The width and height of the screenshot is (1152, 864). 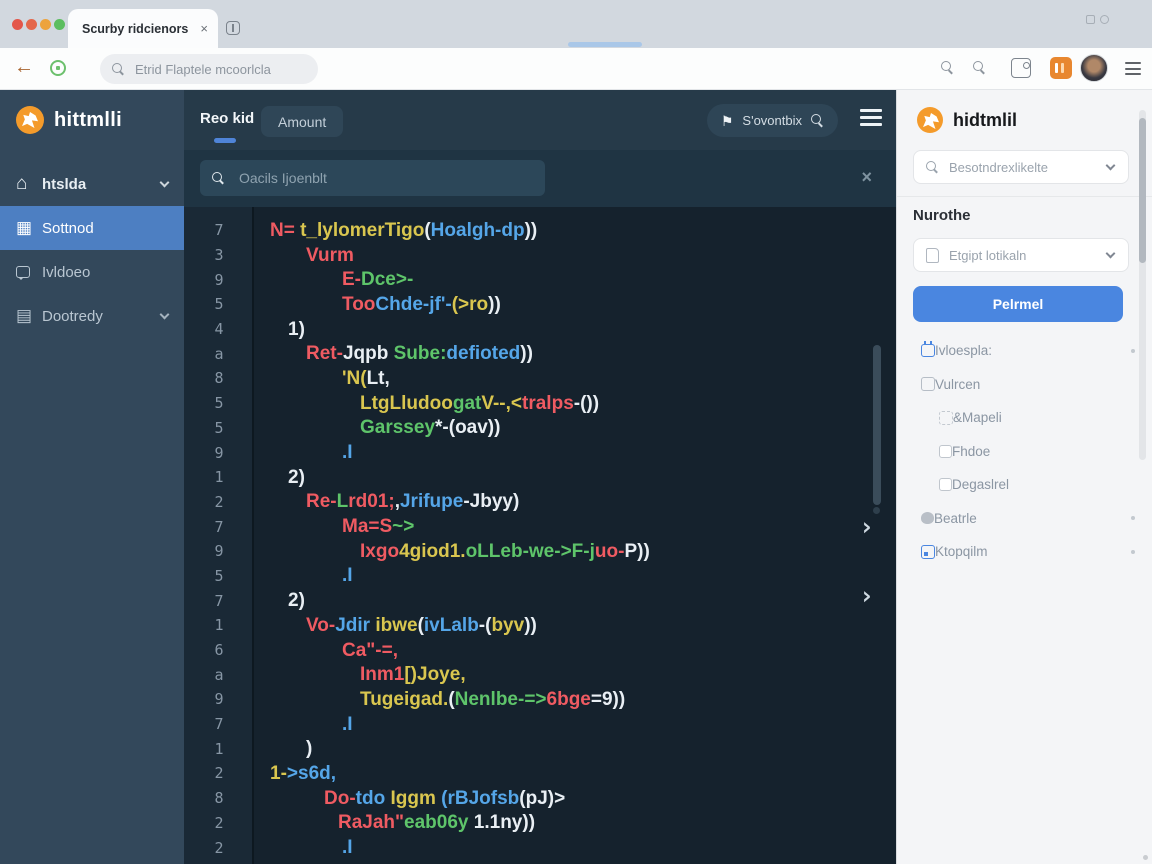 What do you see at coordinates (540, 748) in the screenshot?
I see `code-line: 1)` at bounding box center [540, 748].